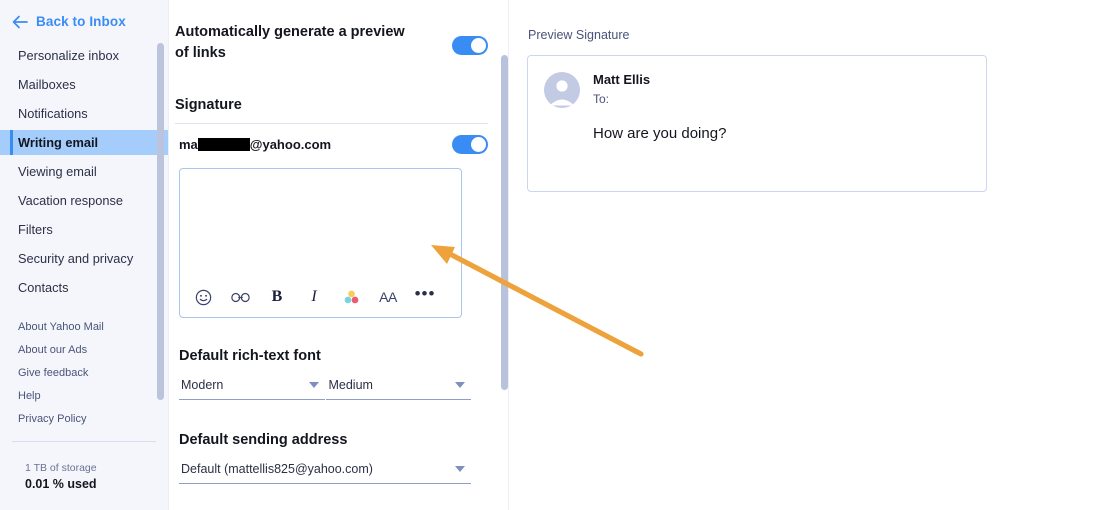 The width and height of the screenshot is (1100, 510). I want to click on signature-account-row: ma @yahoo.com, so click(331, 139).